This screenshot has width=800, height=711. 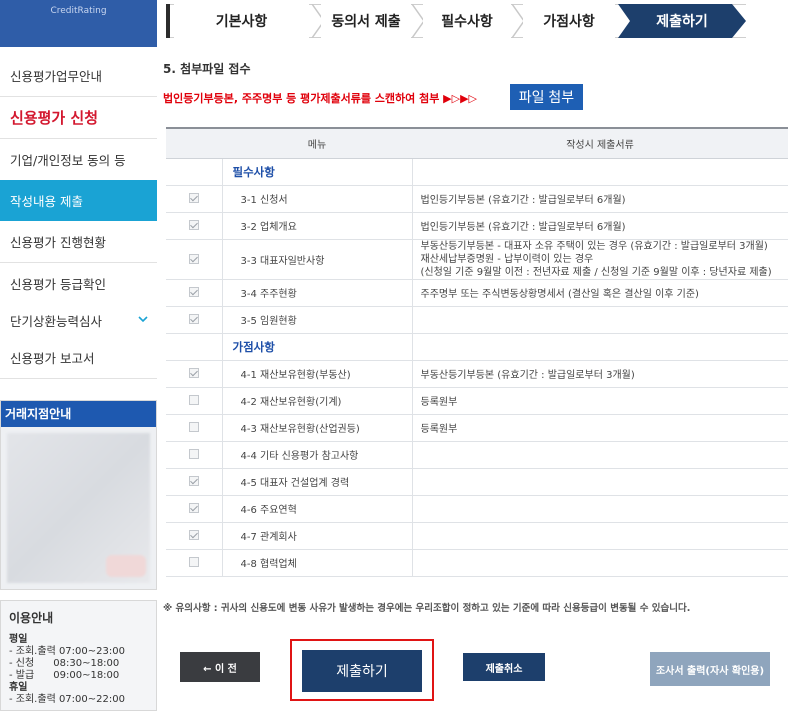 What do you see at coordinates (467, 21) in the screenshot?
I see `step-required: 필수사항` at bounding box center [467, 21].